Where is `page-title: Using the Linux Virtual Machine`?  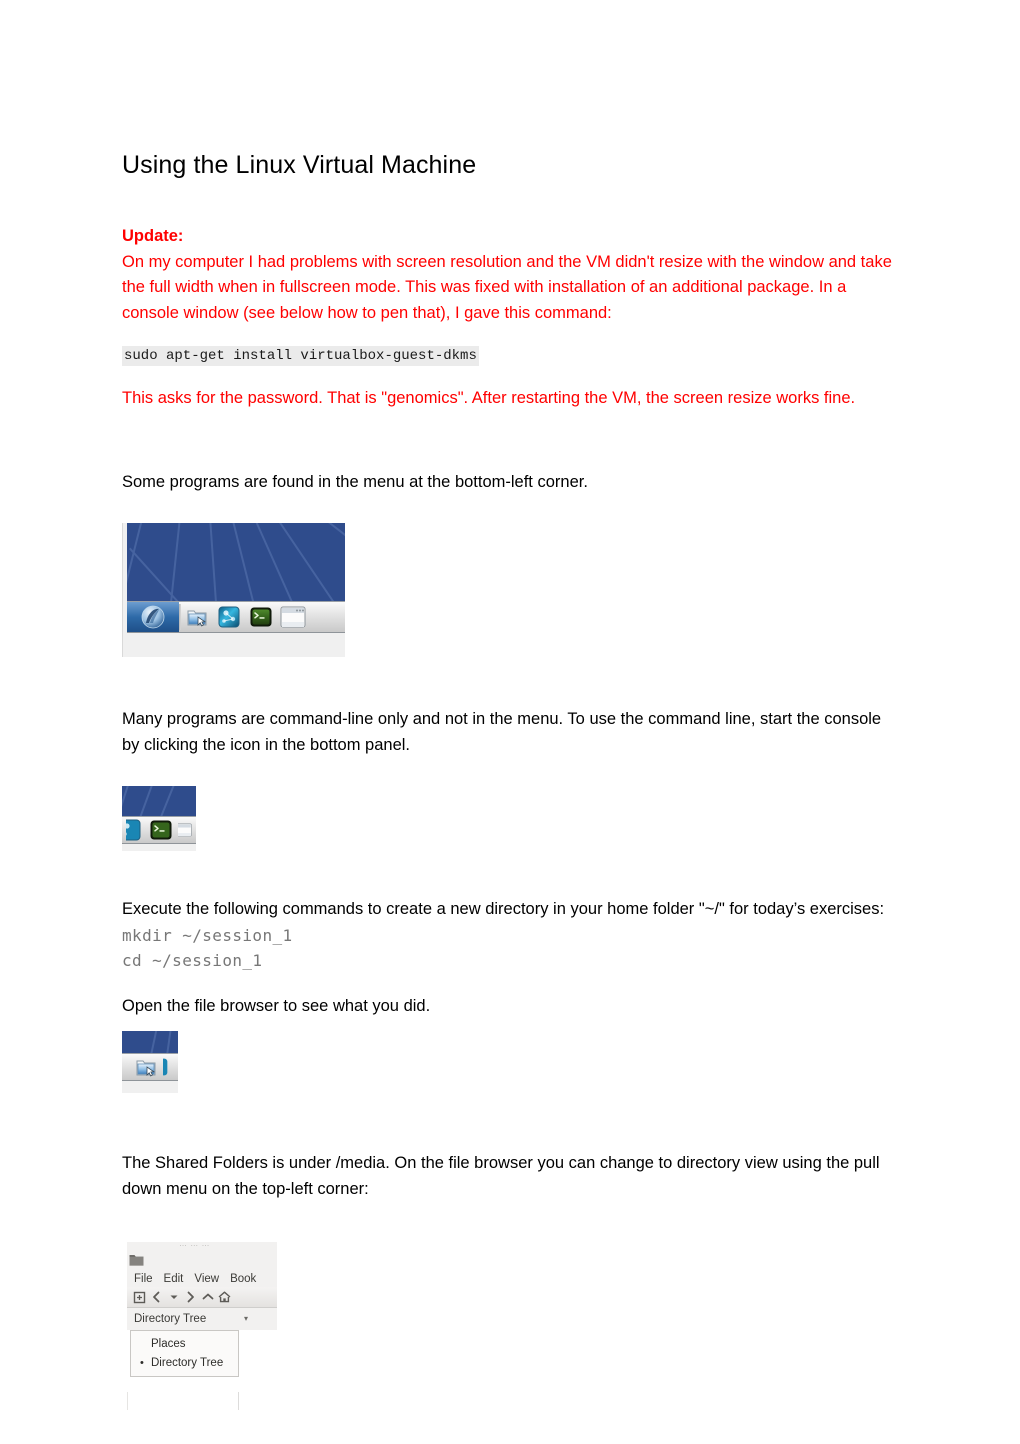 page-title: Using the Linux Virtual Machine is located at coordinates (299, 165).